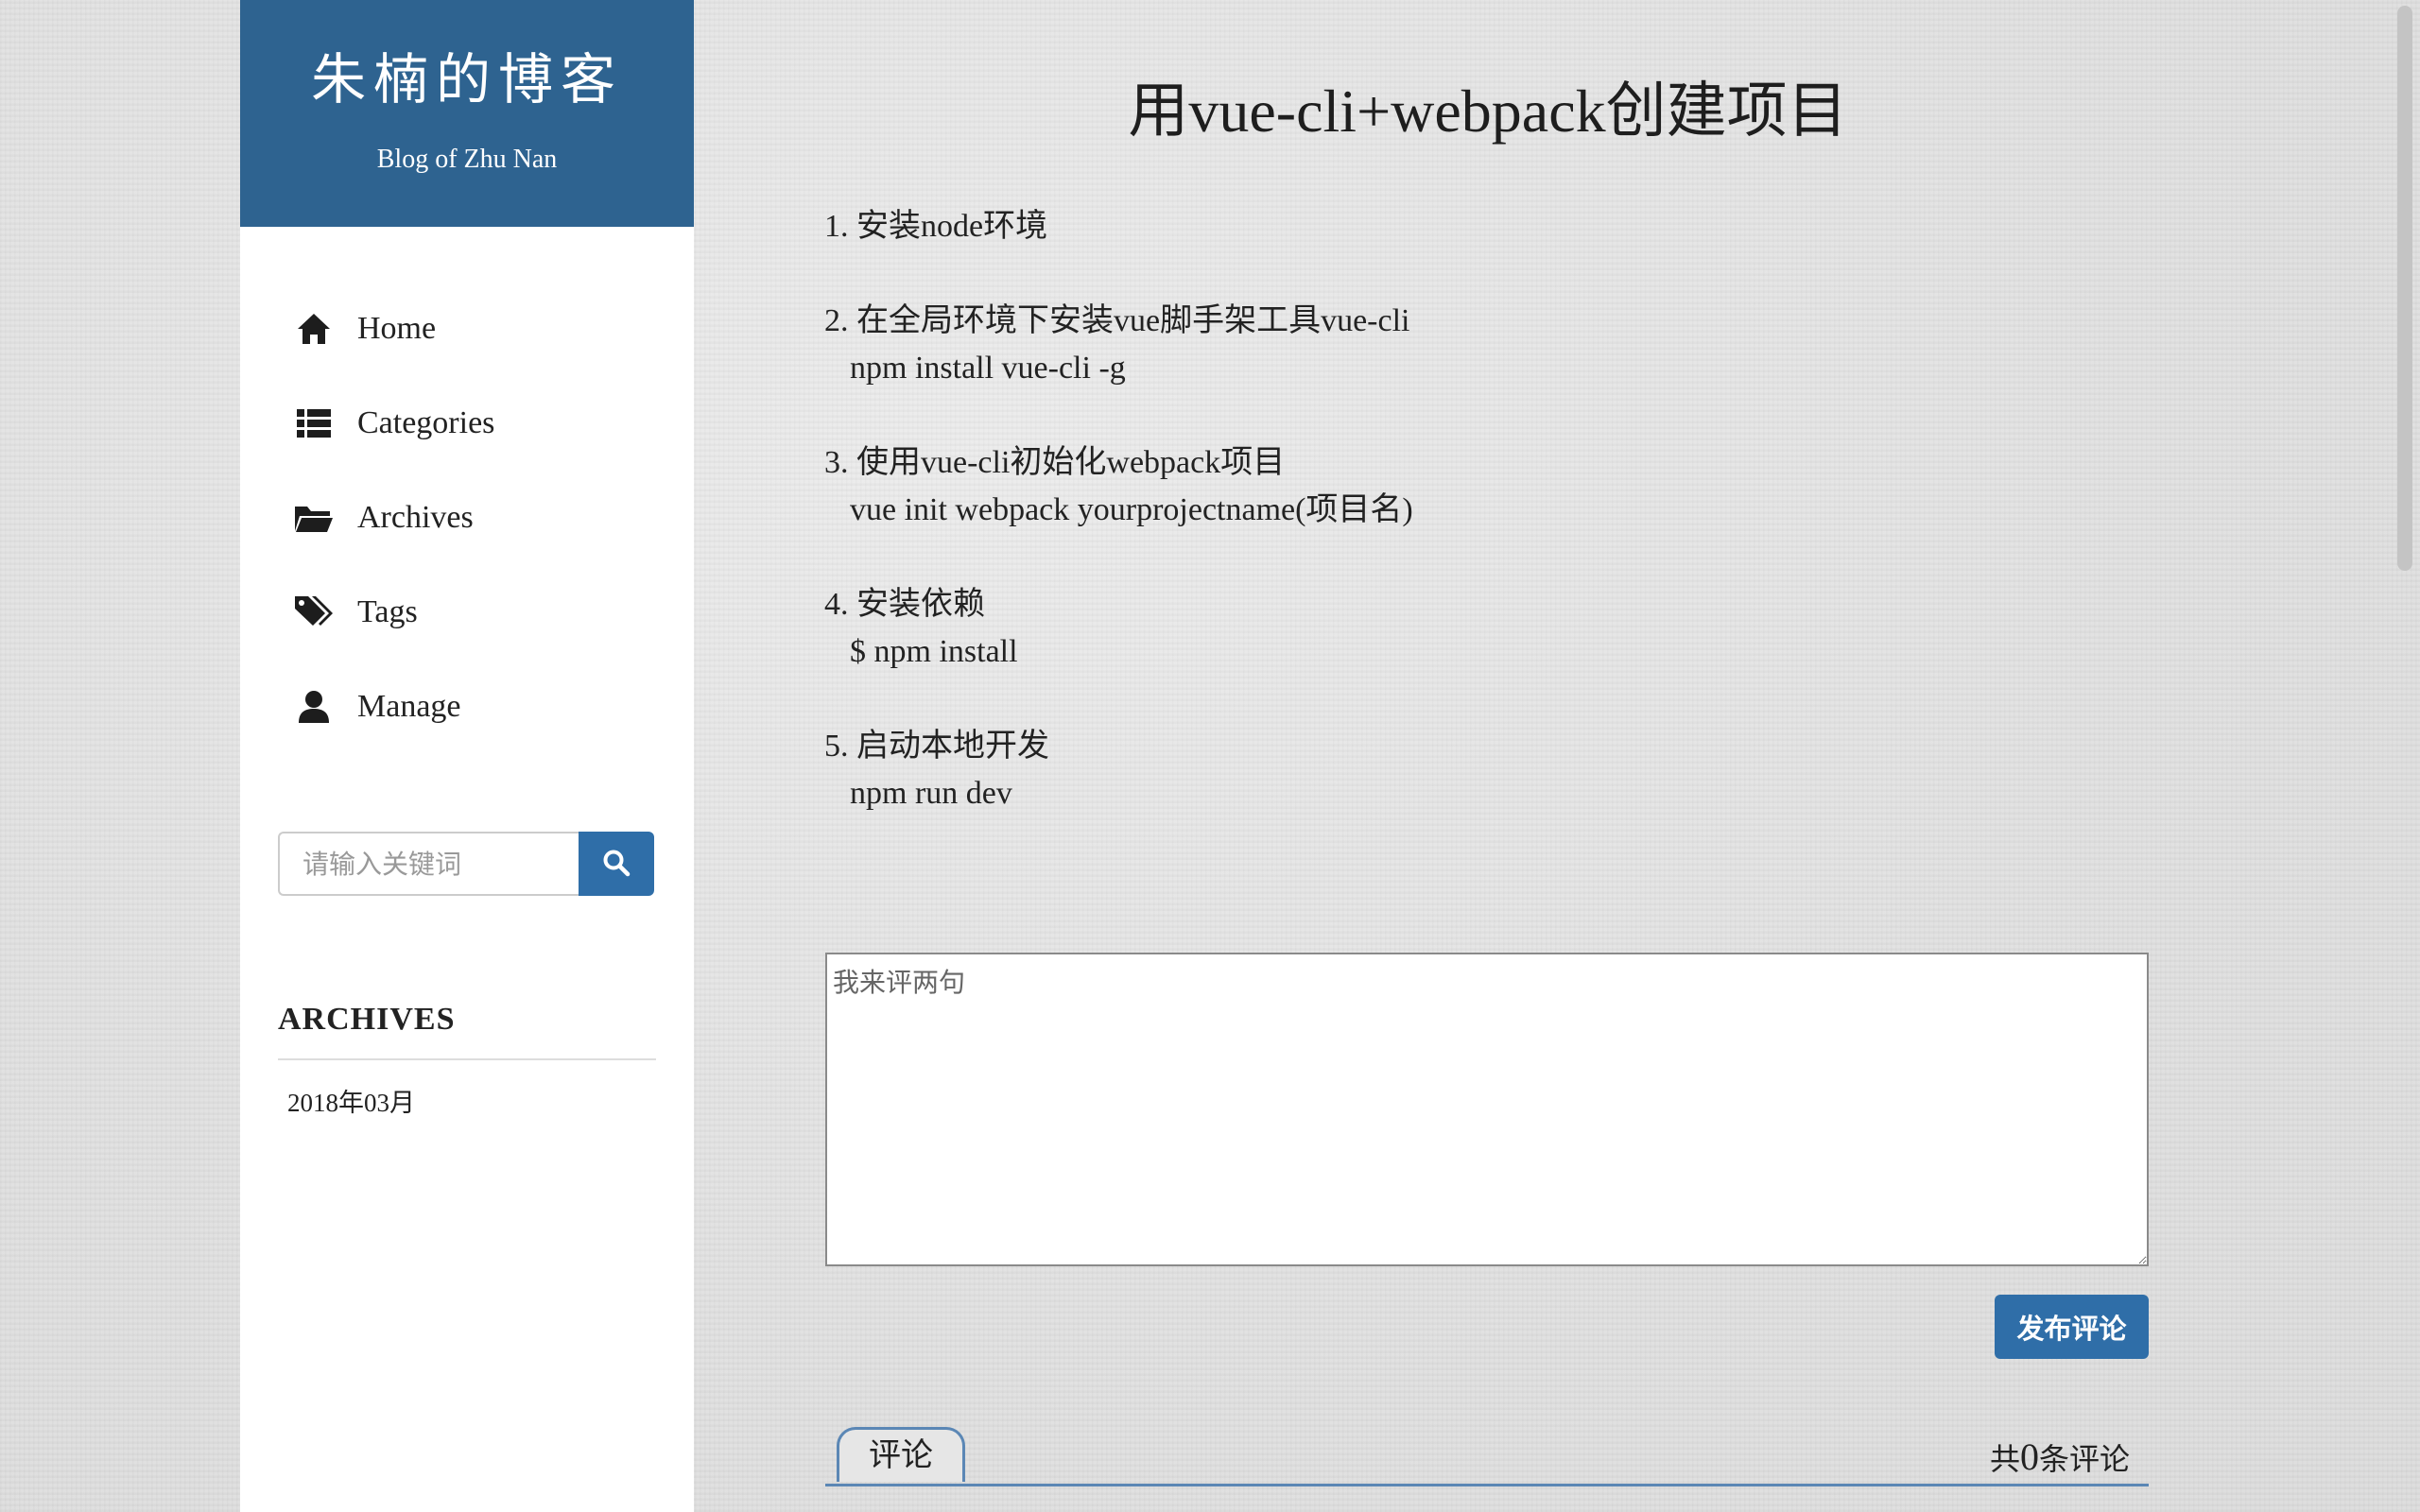  What do you see at coordinates (387, 611) in the screenshot?
I see `nav-label-tags: Tags` at bounding box center [387, 611].